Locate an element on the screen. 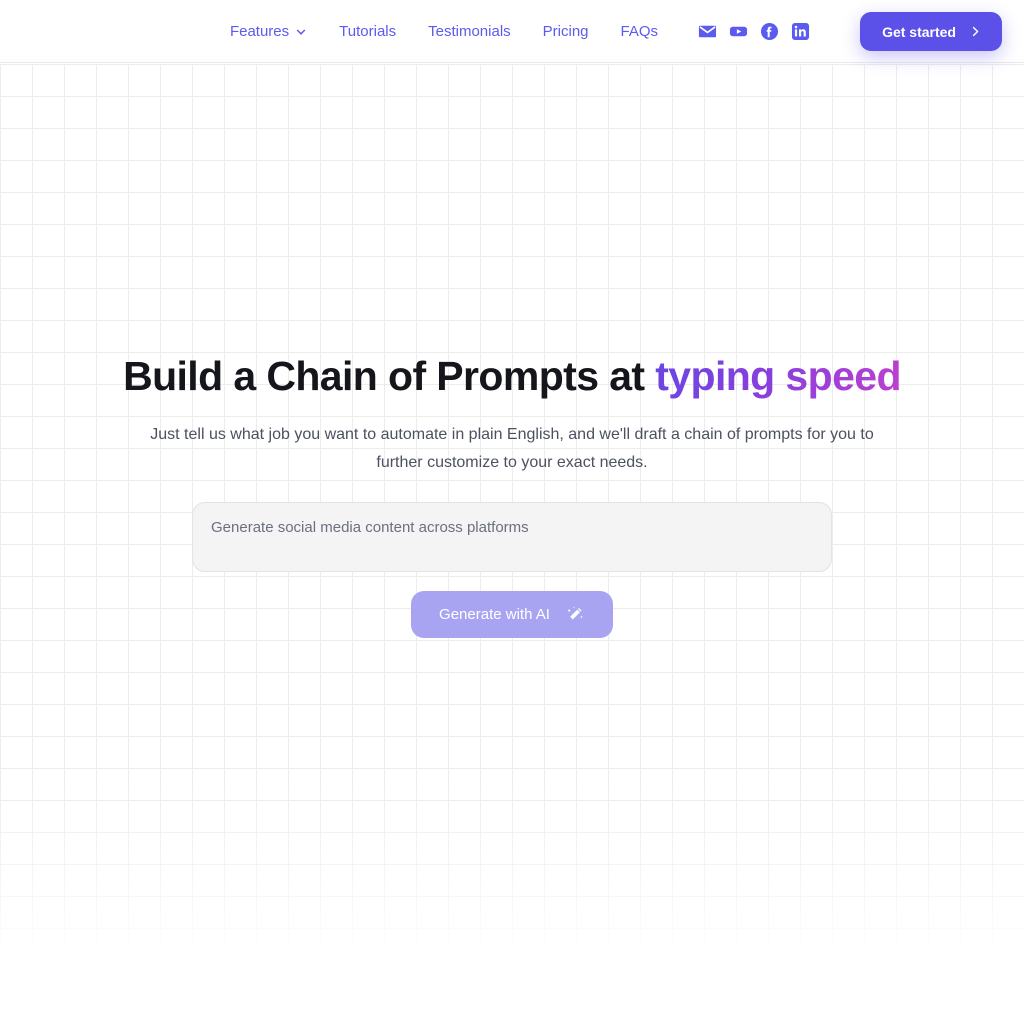 The width and height of the screenshot is (1024, 1024). generate-with-ai-button: Generate with AI is located at coordinates (512, 615).